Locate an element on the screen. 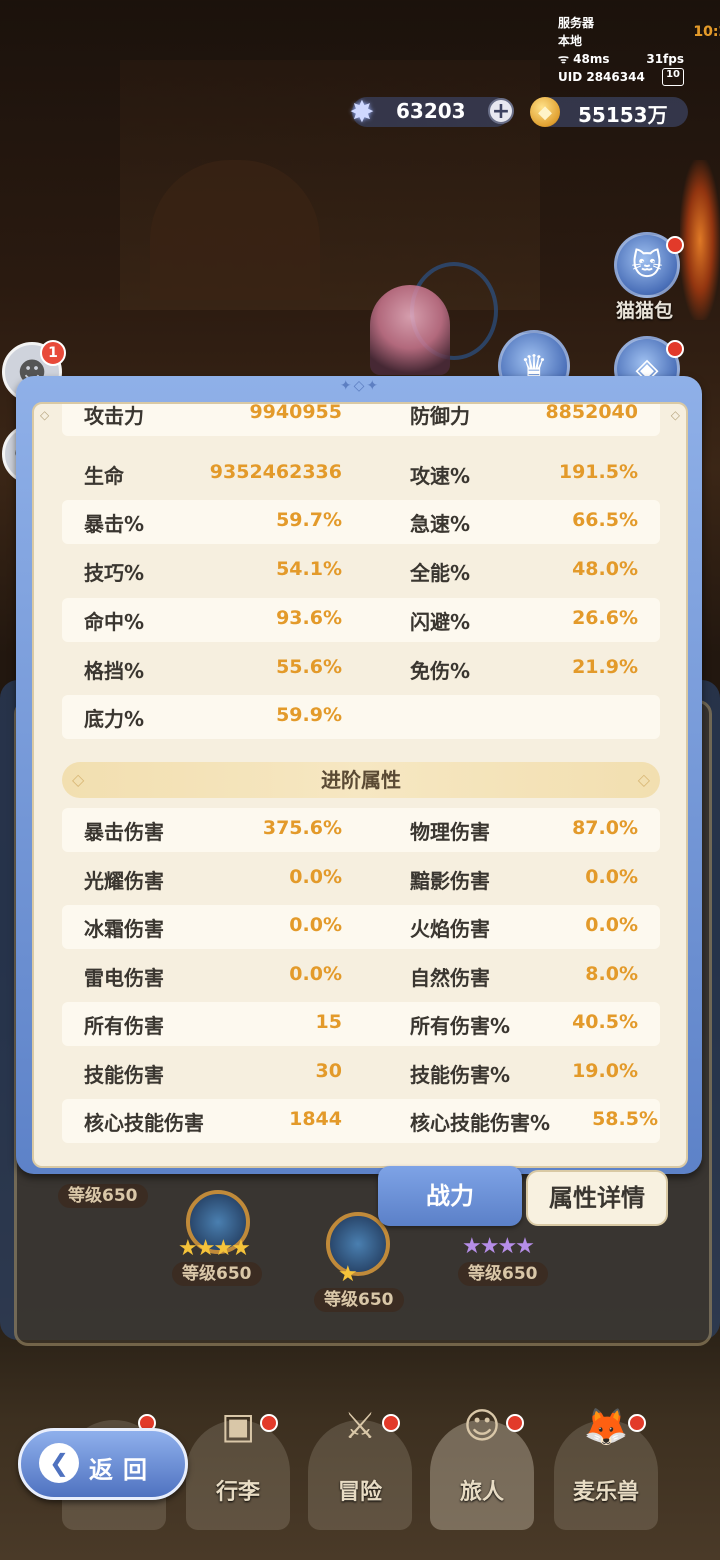 Image resolution: width=720 pixels, height=1560 pixels. stat-label: 冰霜伤害 is located at coordinates (124, 929).